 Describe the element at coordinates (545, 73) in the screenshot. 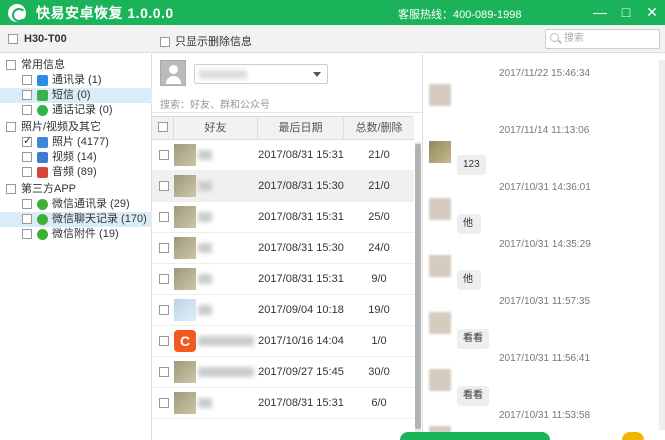

I see `message-time: 2017/11/22 15:46:34` at that location.